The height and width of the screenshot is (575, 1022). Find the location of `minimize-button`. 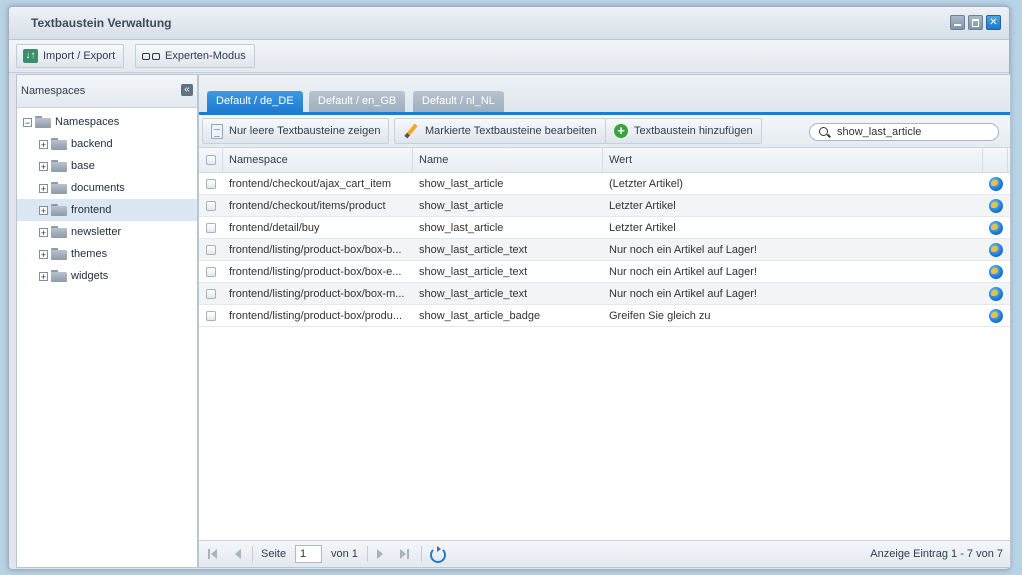

minimize-button is located at coordinates (957, 22).